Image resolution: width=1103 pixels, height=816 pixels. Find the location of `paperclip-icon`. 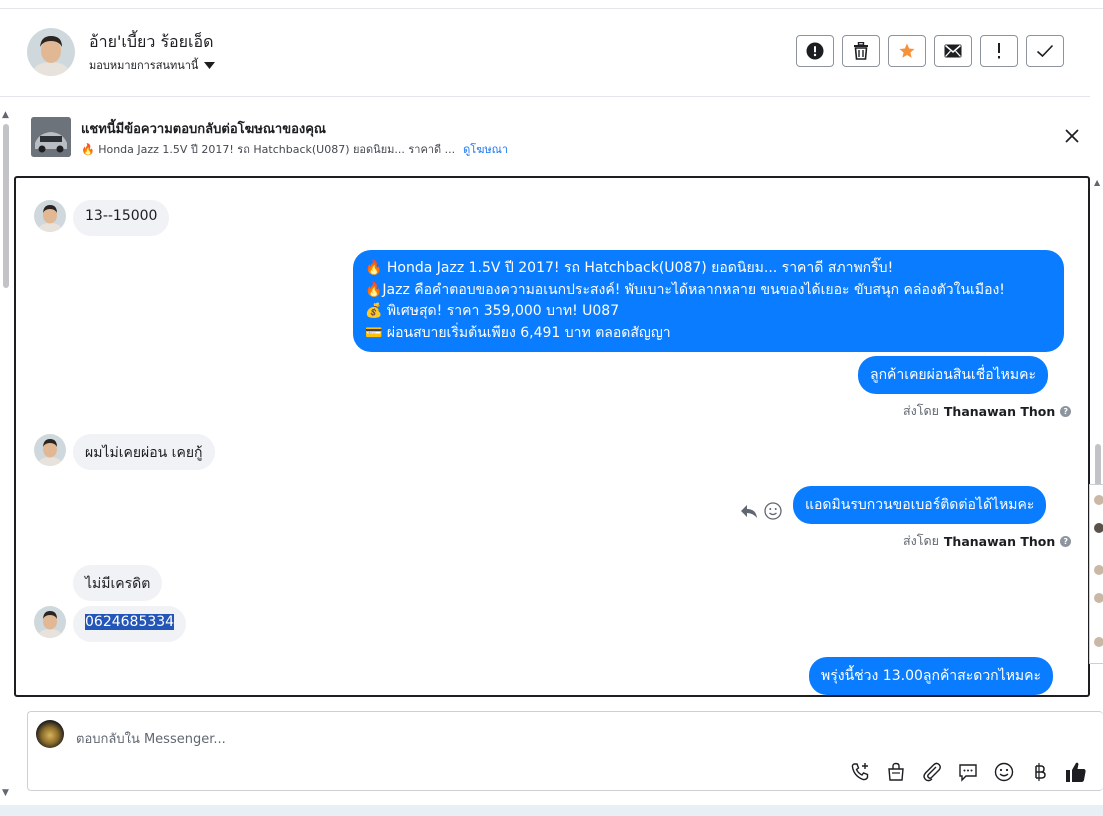

paperclip-icon is located at coordinates (931, 771).